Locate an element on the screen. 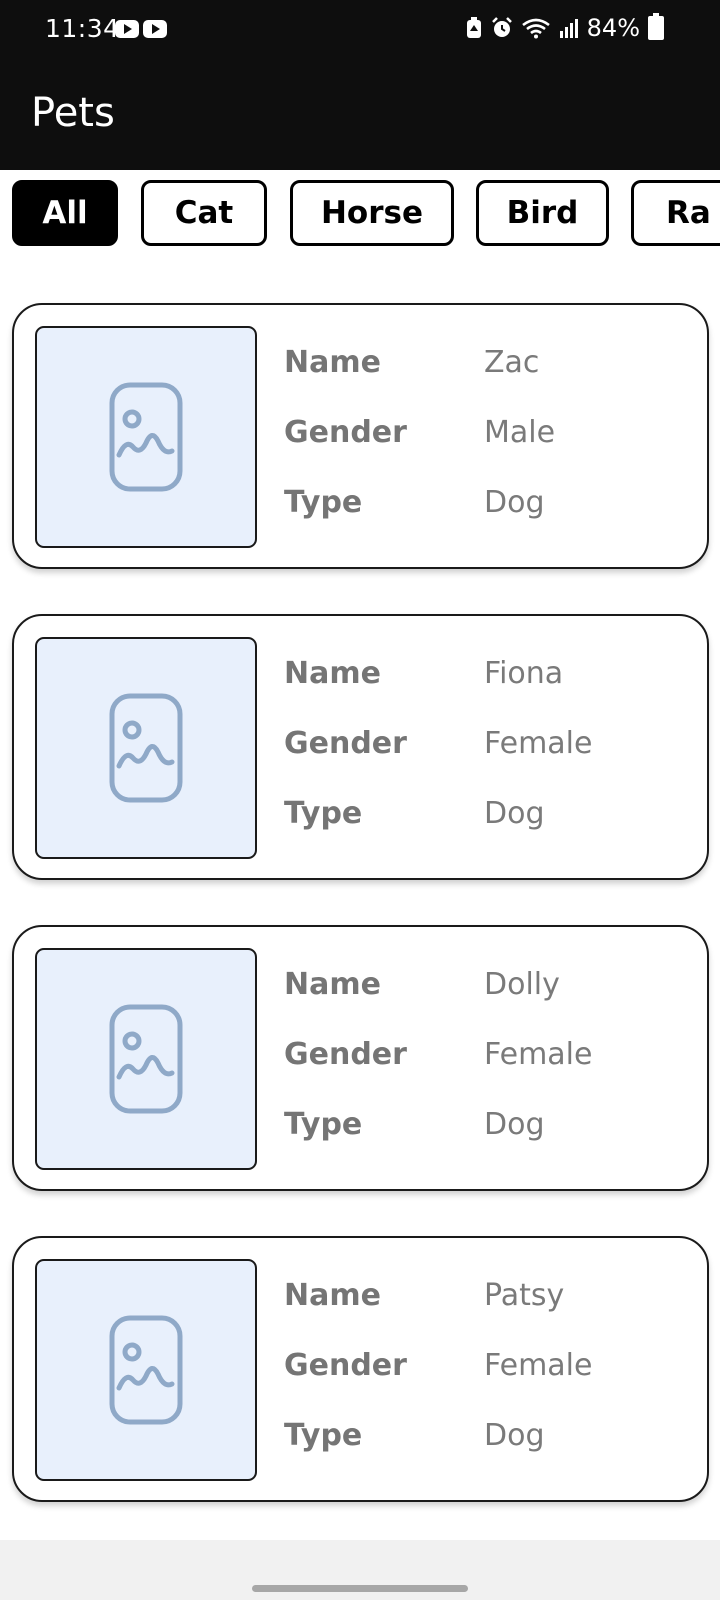 The height and width of the screenshot is (1600, 720). gender-value: Male is located at coordinates (520, 432).